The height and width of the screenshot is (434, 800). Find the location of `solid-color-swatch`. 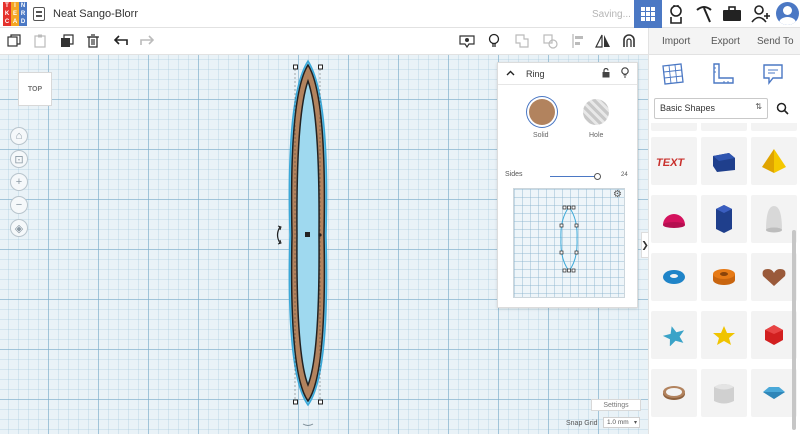

solid-color-swatch is located at coordinates (542, 112).